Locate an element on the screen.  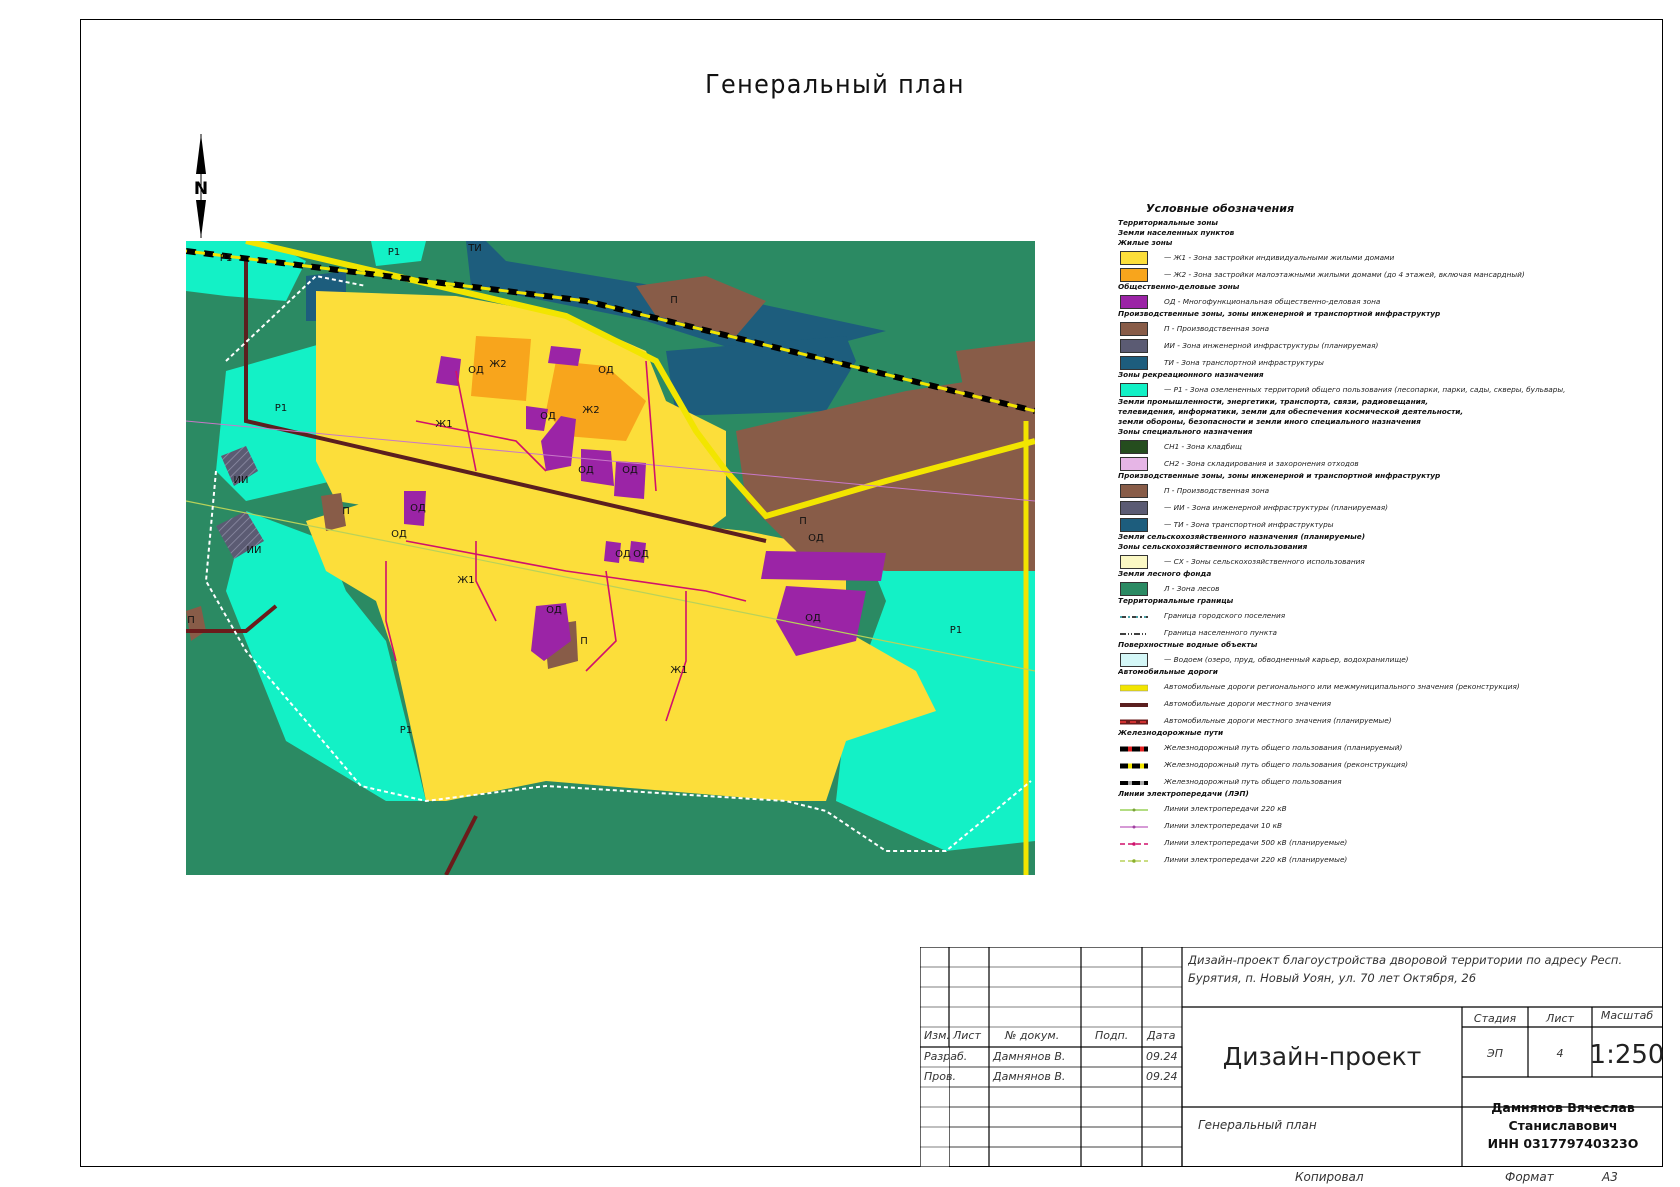
stamp-date: 09.24 is located at coordinates (1162, 1056).